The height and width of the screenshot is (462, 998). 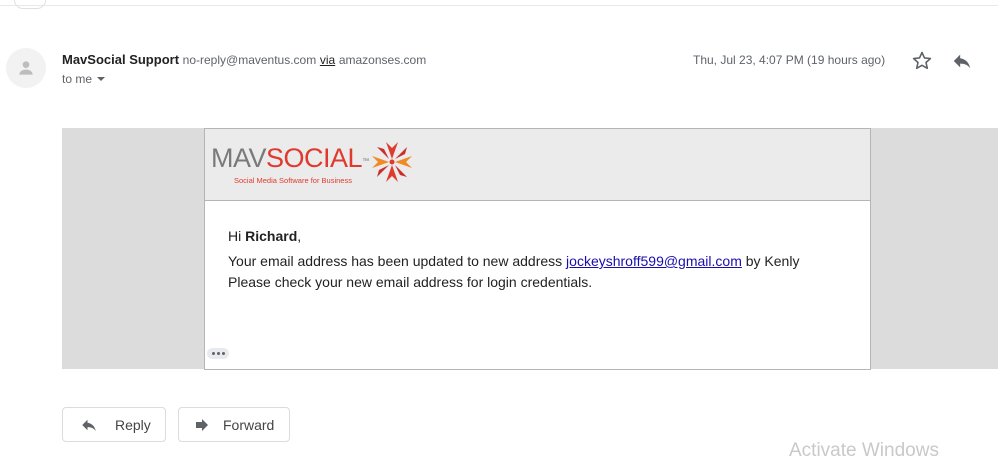 What do you see at coordinates (382, 60) in the screenshot?
I see `via-domain: amazonses.com` at bounding box center [382, 60].